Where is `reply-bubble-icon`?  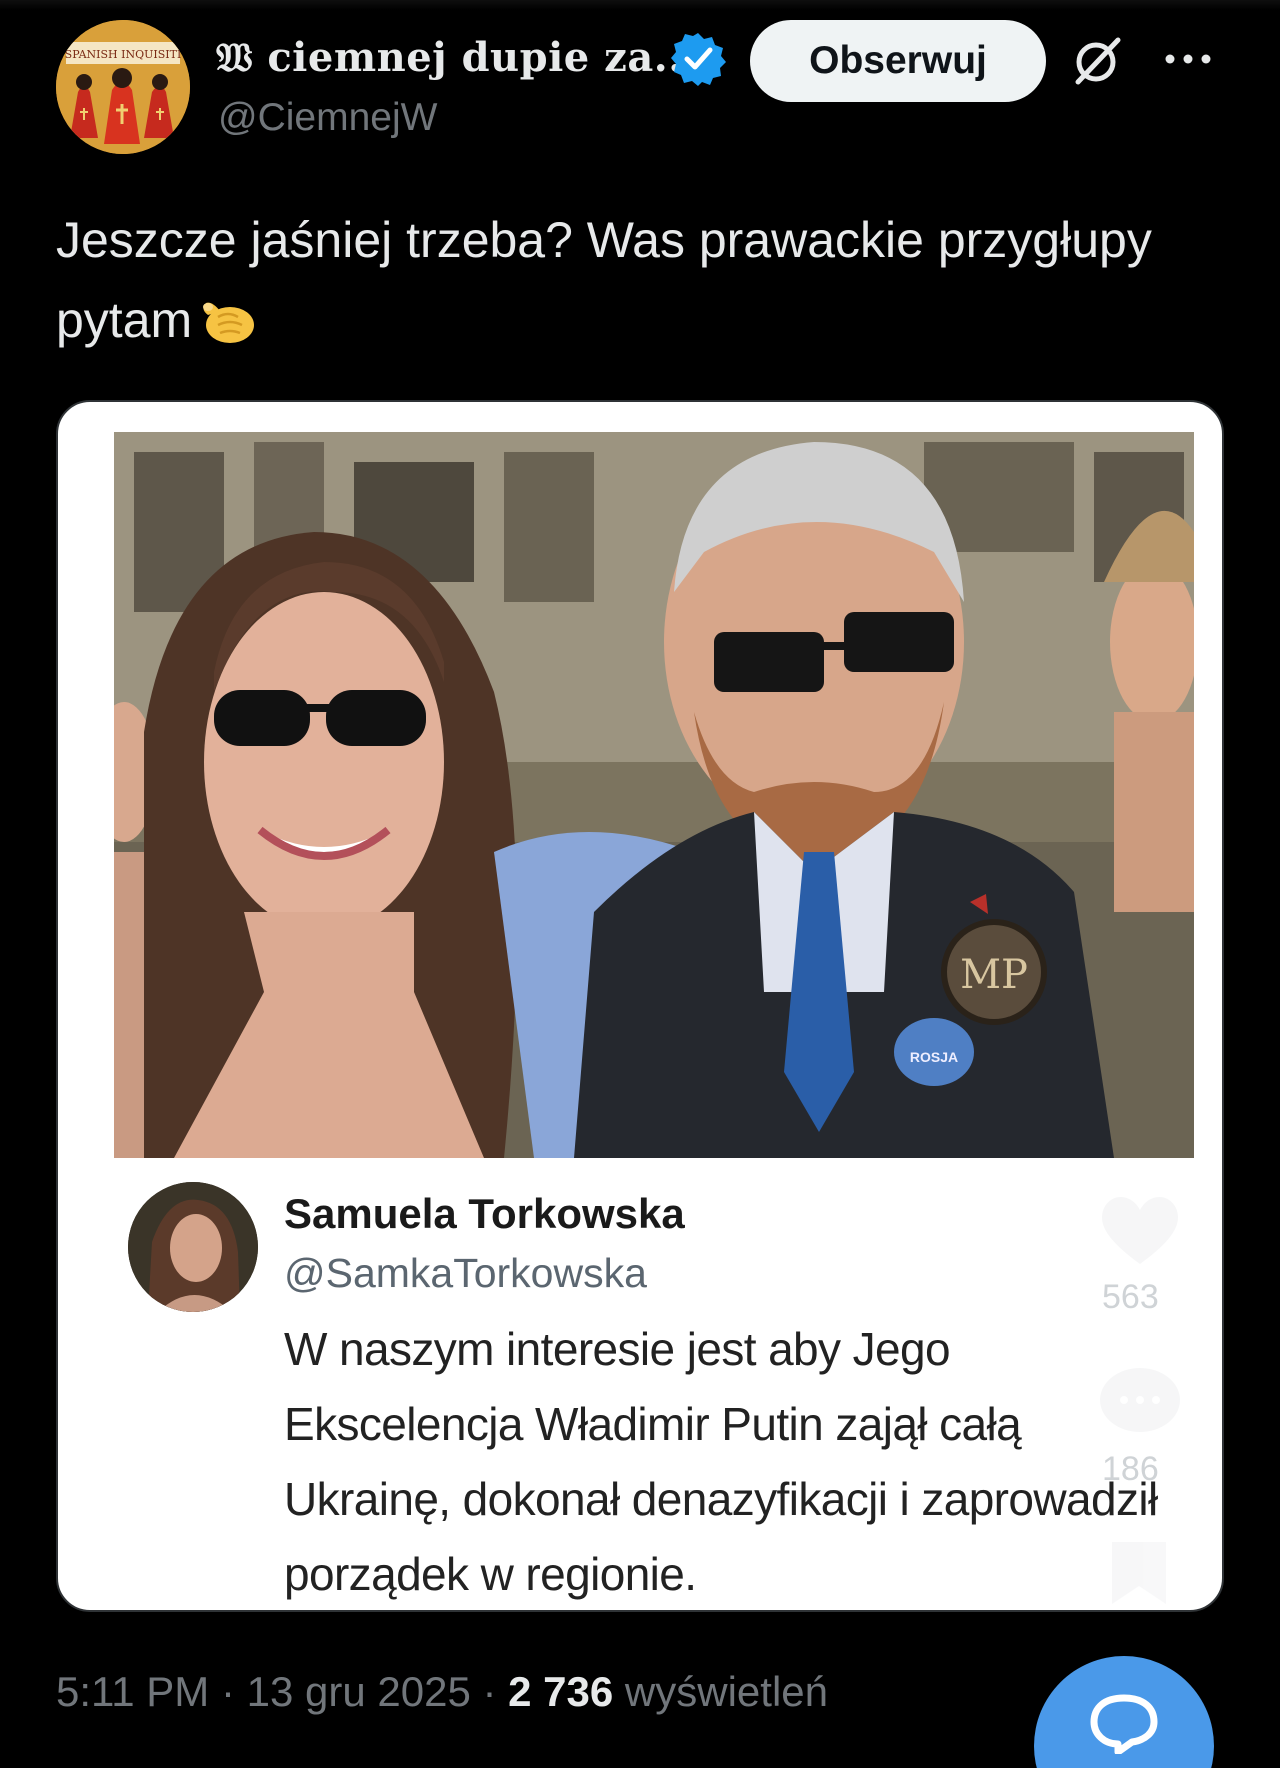
reply-bubble-icon is located at coordinates (1124, 1724).